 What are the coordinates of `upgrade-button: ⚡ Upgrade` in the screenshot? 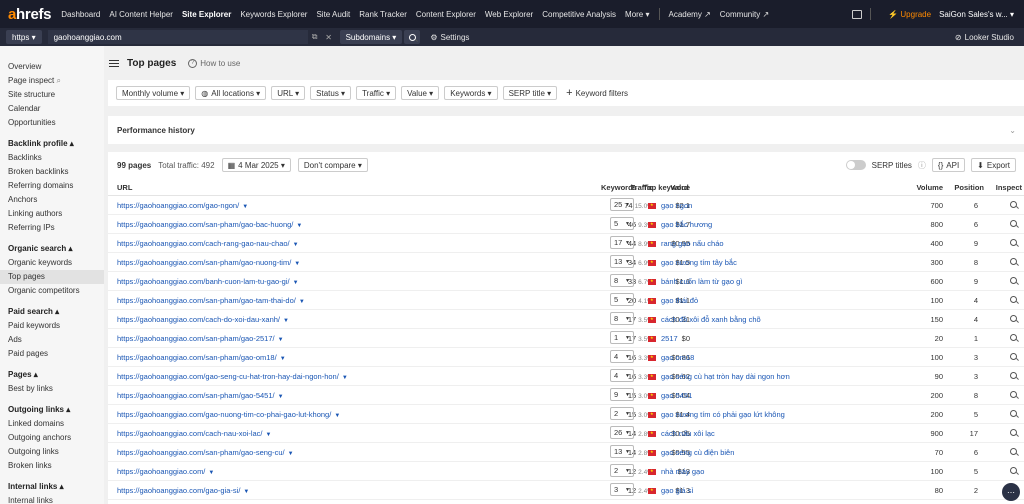 It's located at (909, 14).